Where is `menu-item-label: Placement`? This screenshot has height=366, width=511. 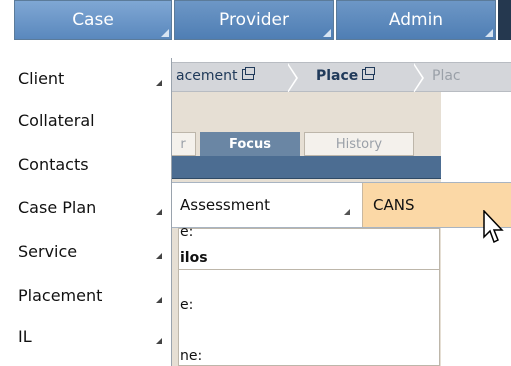 menu-item-label: Placement is located at coordinates (60, 295).